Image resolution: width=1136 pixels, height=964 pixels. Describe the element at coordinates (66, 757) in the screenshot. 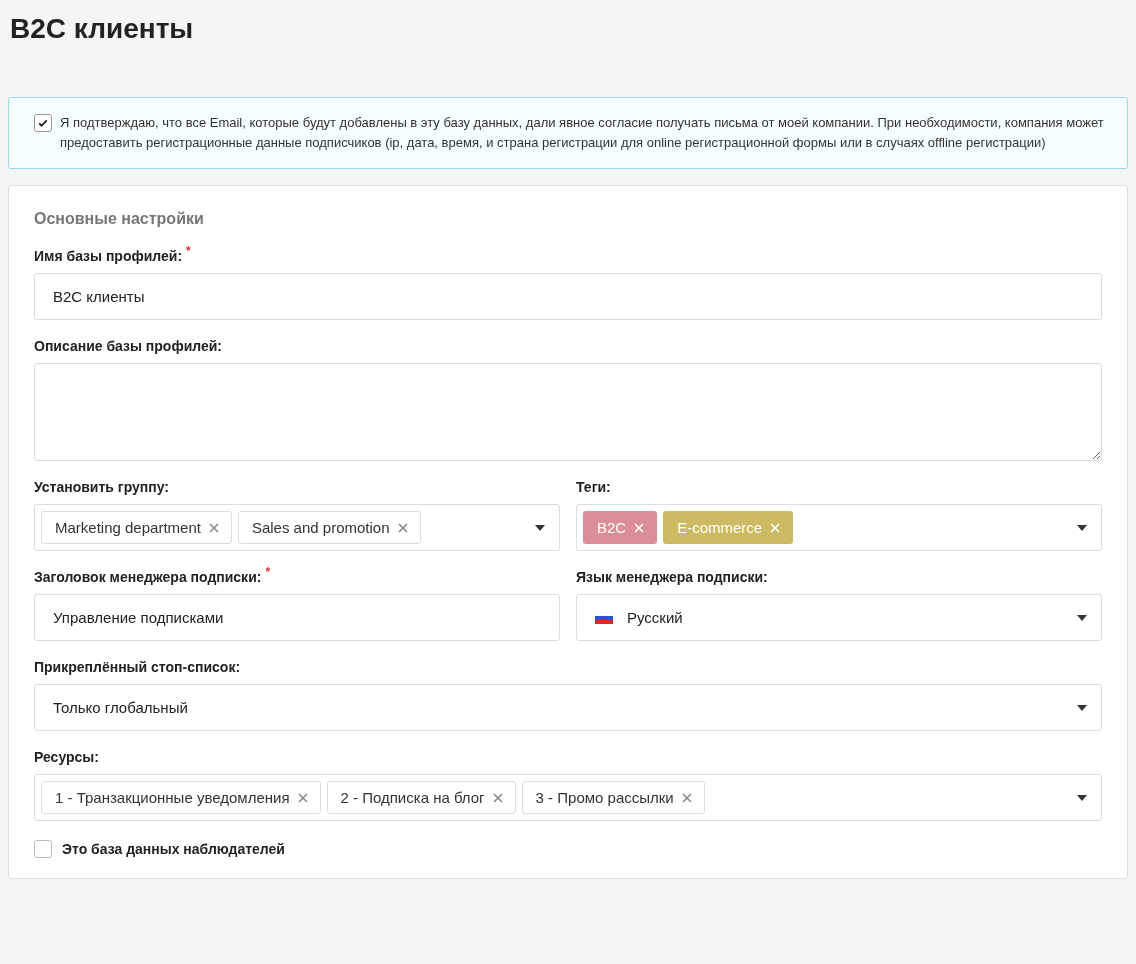

I see `field-label: Ресурсы:` at that location.